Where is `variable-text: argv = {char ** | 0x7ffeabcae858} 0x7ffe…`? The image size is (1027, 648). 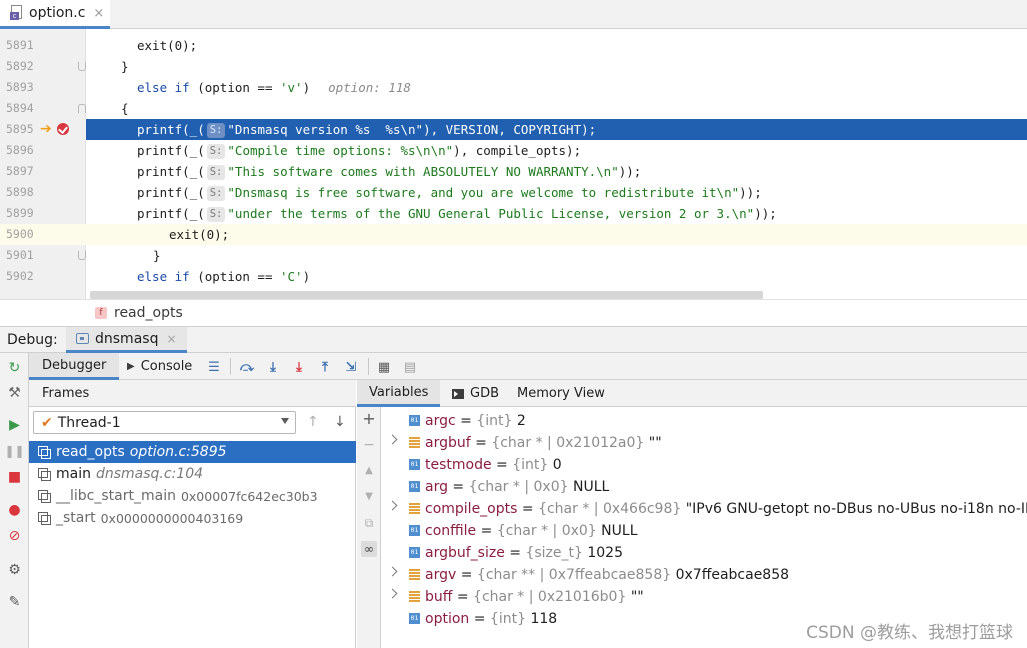 variable-text: argv = {char ** | 0x7ffeabcae858} 0x7ffe… is located at coordinates (607, 575).